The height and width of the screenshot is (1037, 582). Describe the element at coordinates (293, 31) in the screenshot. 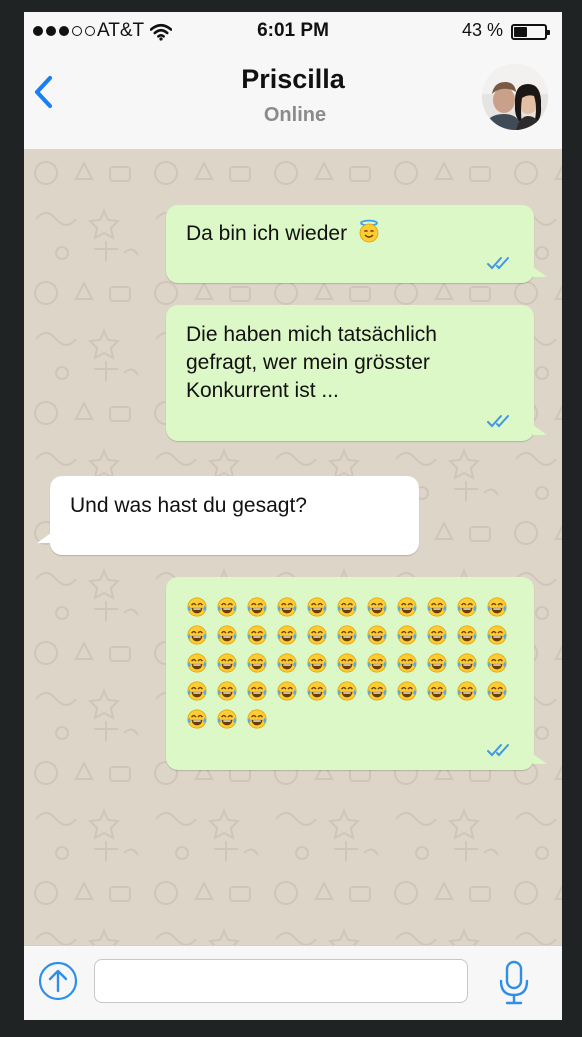

I see `status-bar: AT&T 6:01 PM 43 %` at that location.